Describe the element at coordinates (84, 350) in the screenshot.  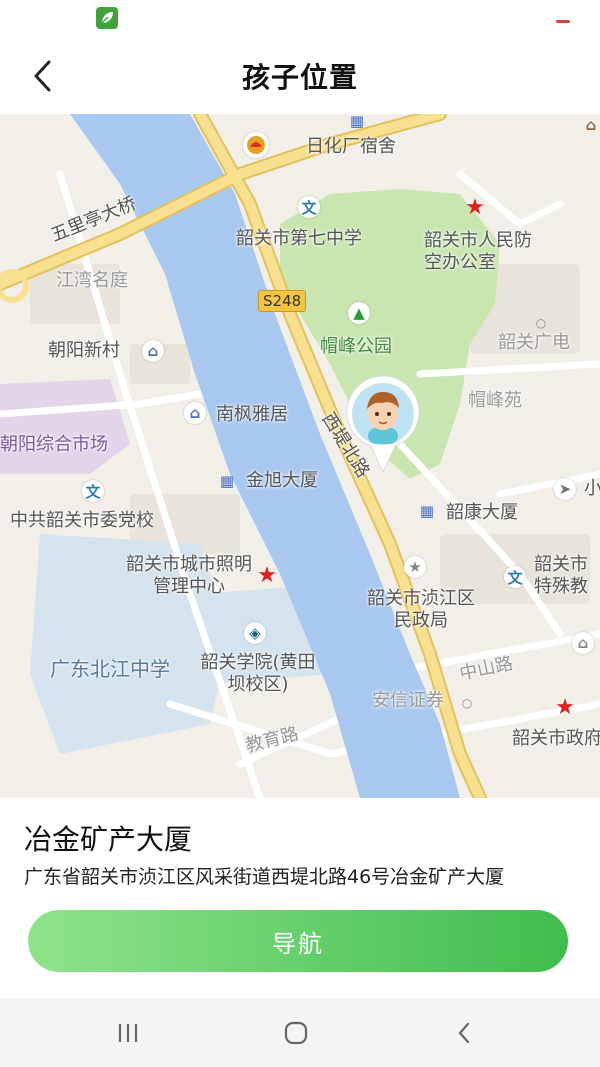
I see `map-label: 朝阳新村` at that location.